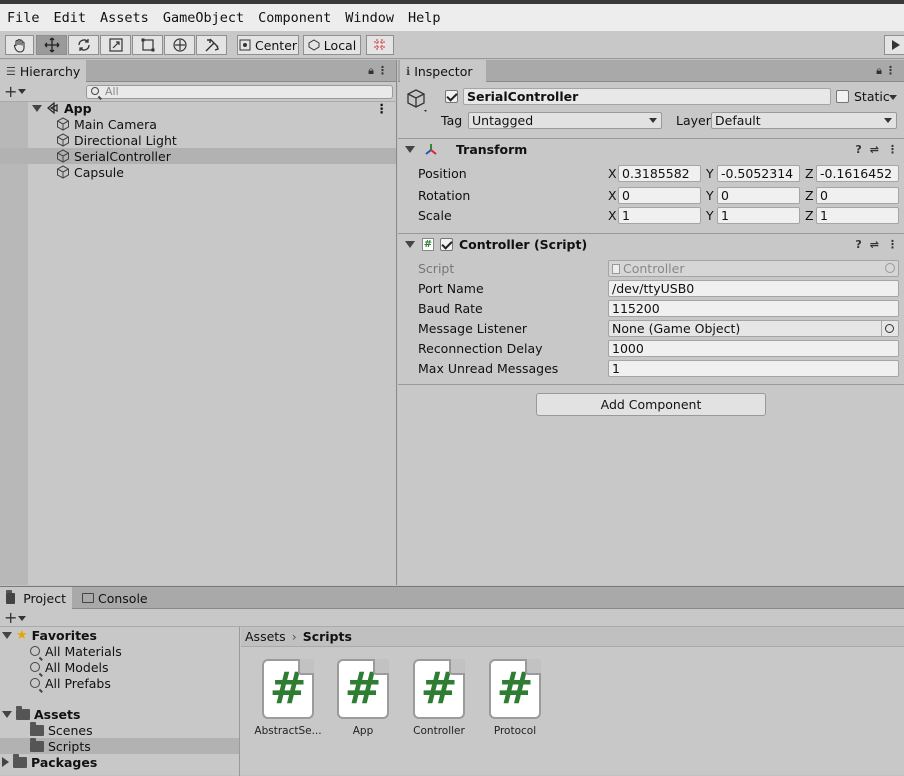  What do you see at coordinates (203, 18) in the screenshot?
I see `menu-gameobject: GameObject` at bounding box center [203, 18].